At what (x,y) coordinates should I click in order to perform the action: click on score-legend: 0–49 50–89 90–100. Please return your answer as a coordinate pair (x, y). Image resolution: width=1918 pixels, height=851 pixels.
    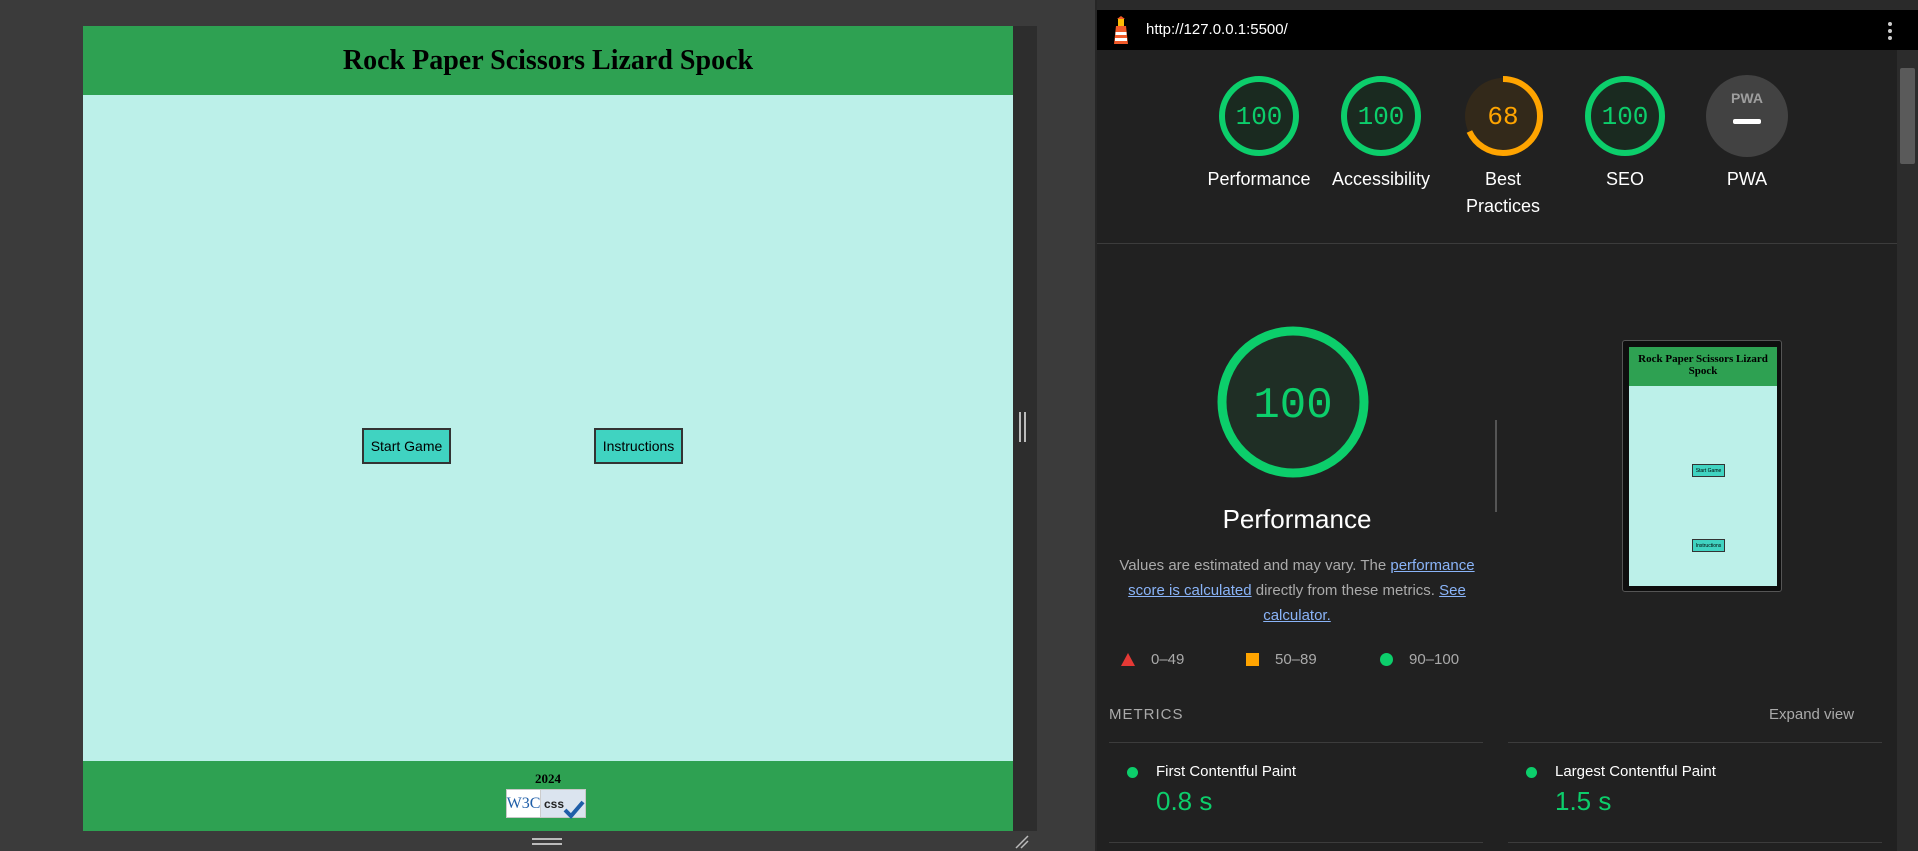
    Looking at the image, I should click on (1311, 661).